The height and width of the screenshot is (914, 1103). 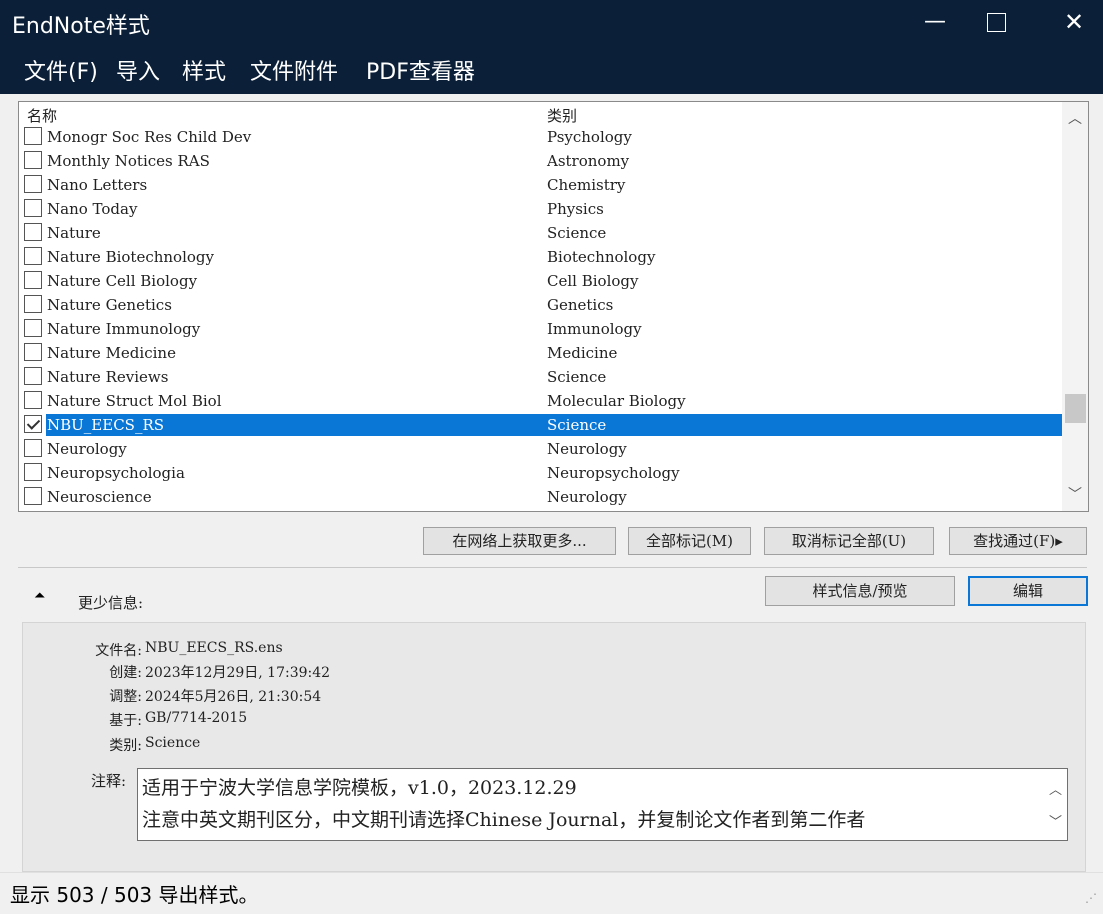 I want to click on edit-button: 编辑, so click(x=1028, y=591).